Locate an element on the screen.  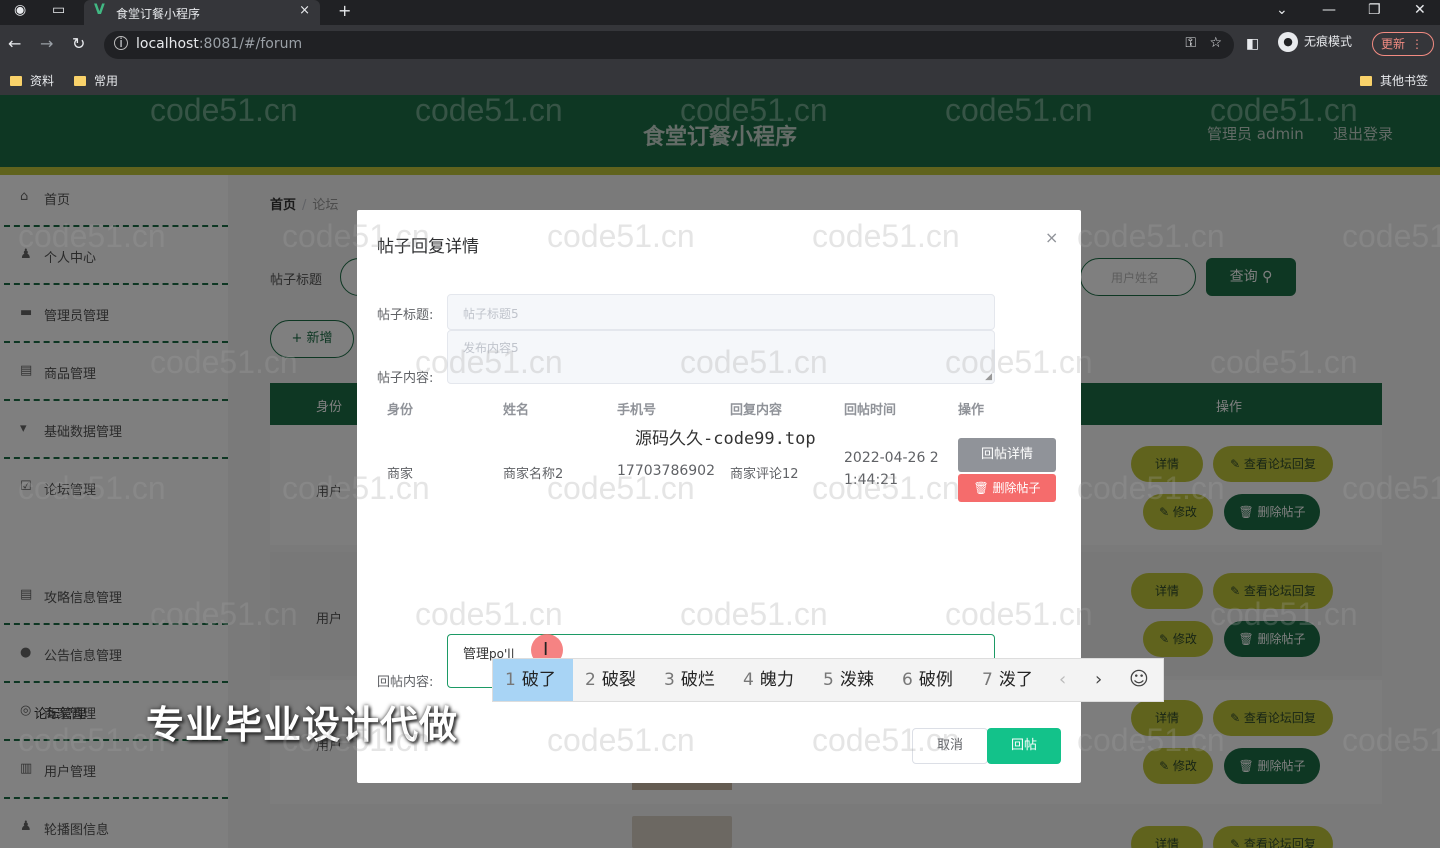
reply-time-cell-cont: 1:44:21 is located at coordinates (871, 480).